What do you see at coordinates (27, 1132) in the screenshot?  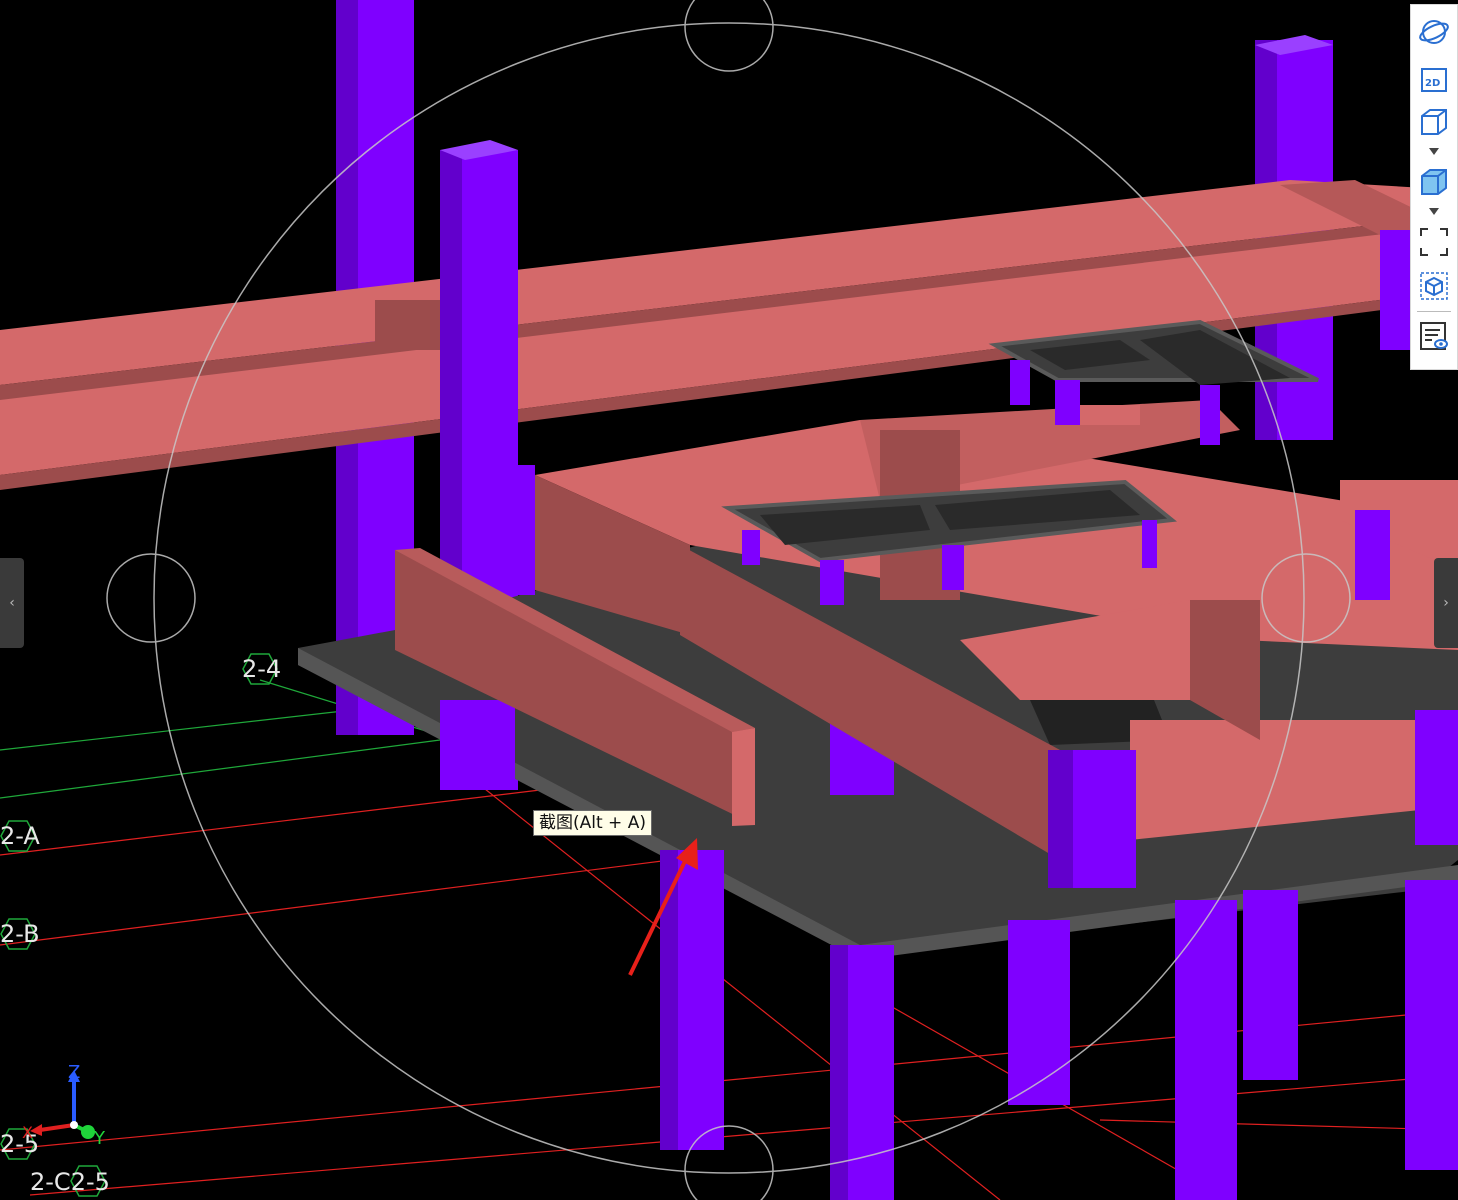 I see `svg-text: X` at bounding box center [27, 1132].